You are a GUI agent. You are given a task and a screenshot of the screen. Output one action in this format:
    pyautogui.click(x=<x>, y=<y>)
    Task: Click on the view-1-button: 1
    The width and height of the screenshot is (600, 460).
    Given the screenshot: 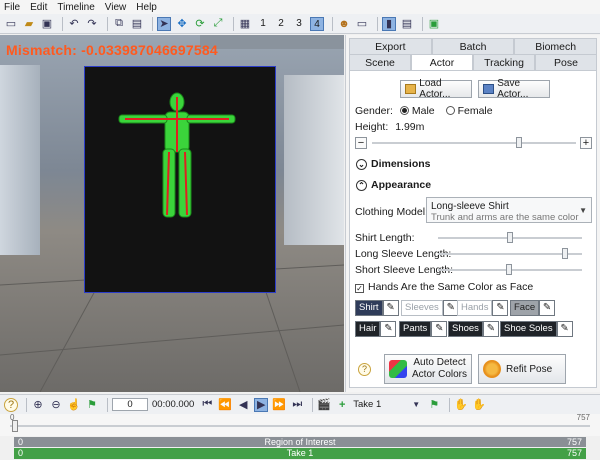 What is the action you would take?
    pyautogui.click(x=263, y=24)
    